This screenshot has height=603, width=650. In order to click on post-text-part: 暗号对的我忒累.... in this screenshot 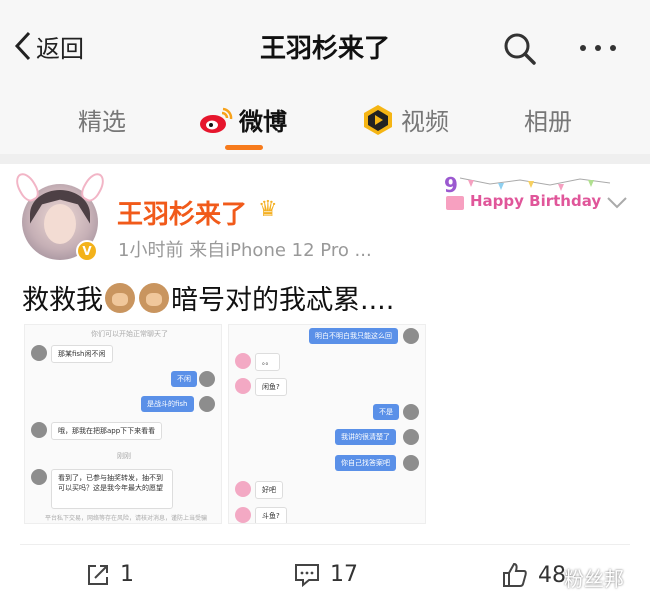, I will do `click(283, 300)`.